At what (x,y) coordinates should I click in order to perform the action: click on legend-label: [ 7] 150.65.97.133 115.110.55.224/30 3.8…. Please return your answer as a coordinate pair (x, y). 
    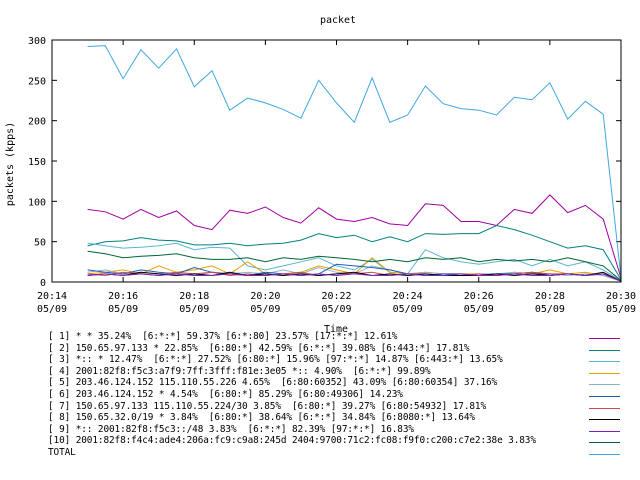
    Looking at the image, I should click on (267, 406).